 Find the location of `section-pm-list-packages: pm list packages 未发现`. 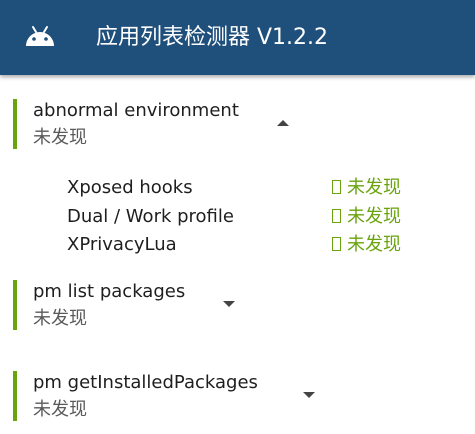

section-pm-list-packages: pm list packages 未发现 is located at coordinates (237, 308).